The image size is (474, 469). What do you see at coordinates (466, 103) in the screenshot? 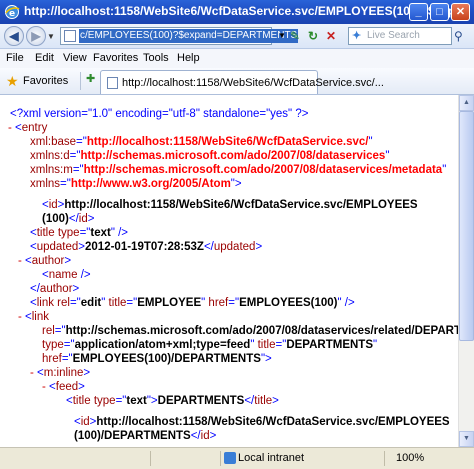
I see `scroll-up-arrow-icon: ▲` at bounding box center [466, 103].